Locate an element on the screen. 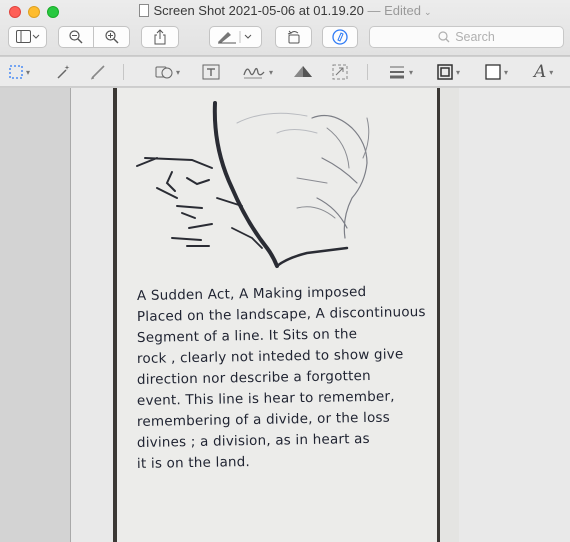 This screenshot has height=542, width=570. rotate-button is located at coordinates (293, 37).